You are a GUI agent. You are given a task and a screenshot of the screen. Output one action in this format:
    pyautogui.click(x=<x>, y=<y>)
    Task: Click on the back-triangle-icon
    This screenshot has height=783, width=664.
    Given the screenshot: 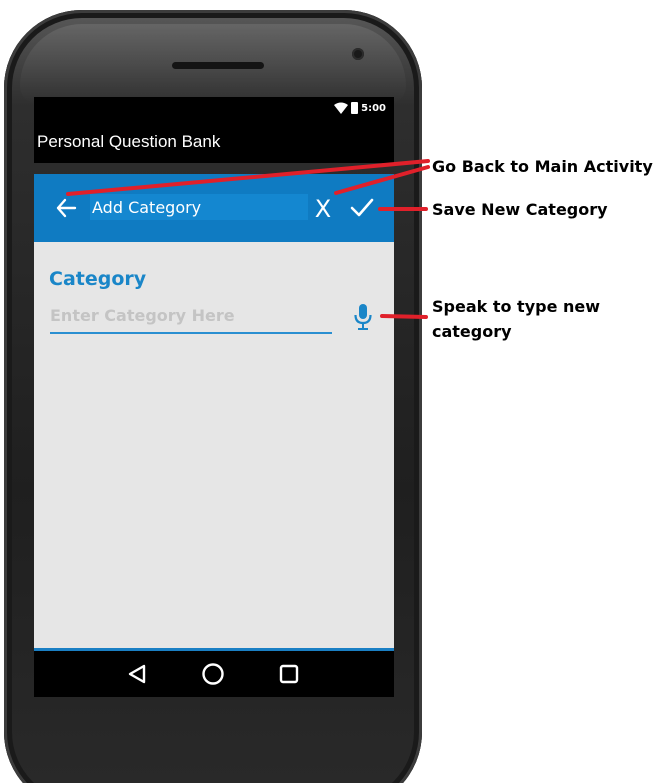 What is the action you would take?
    pyautogui.click(x=137, y=674)
    